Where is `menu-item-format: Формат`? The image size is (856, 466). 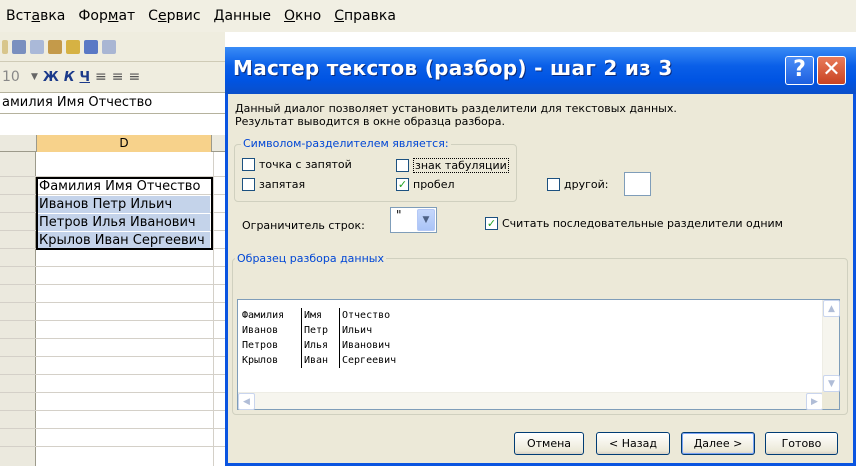 menu-item-format: Формат is located at coordinates (106, 16).